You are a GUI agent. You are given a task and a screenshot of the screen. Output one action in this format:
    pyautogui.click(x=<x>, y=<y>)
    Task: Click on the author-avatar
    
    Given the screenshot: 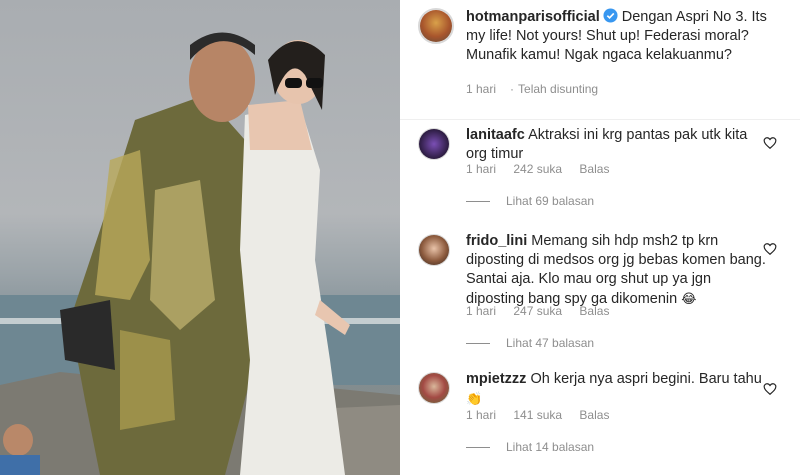 What is the action you would take?
    pyautogui.click(x=436, y=26)
    